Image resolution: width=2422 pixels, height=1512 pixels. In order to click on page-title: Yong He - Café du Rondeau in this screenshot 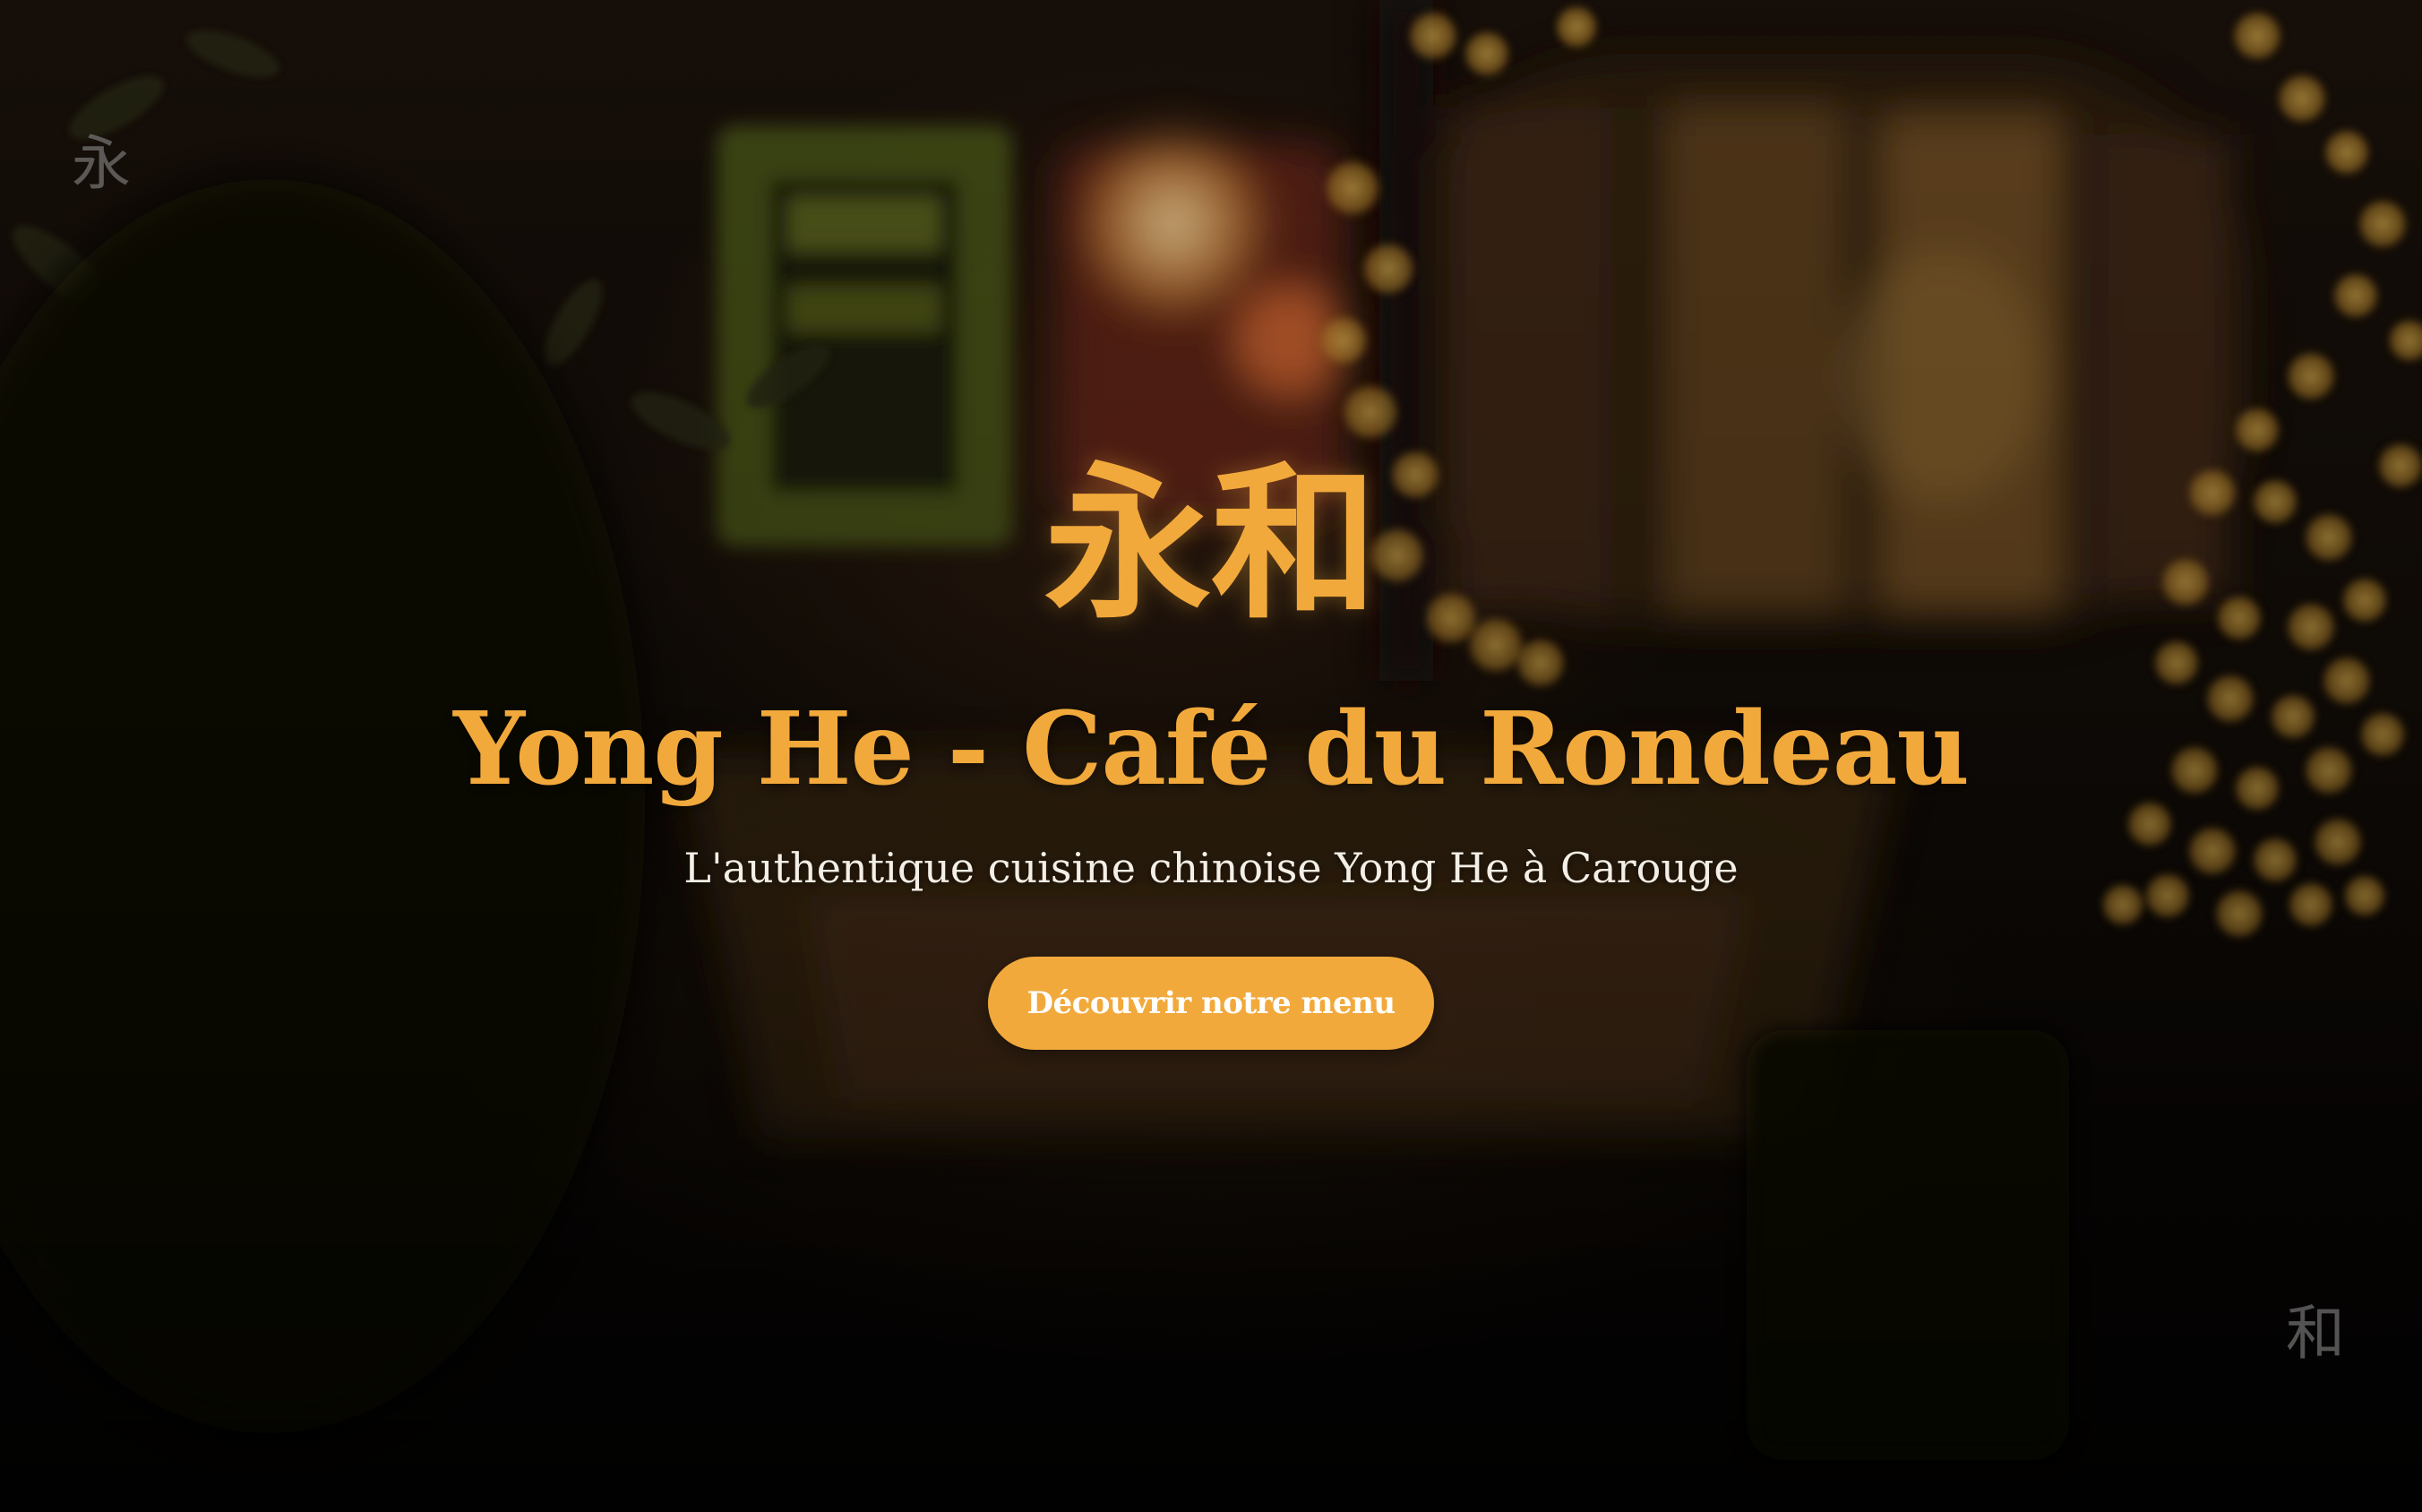, I will do `click(1211, 750)`.